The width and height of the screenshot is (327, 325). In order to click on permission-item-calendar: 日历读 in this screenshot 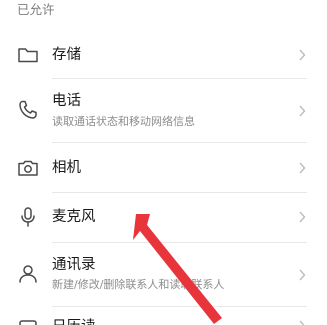, I will do `click(163, 317)`.